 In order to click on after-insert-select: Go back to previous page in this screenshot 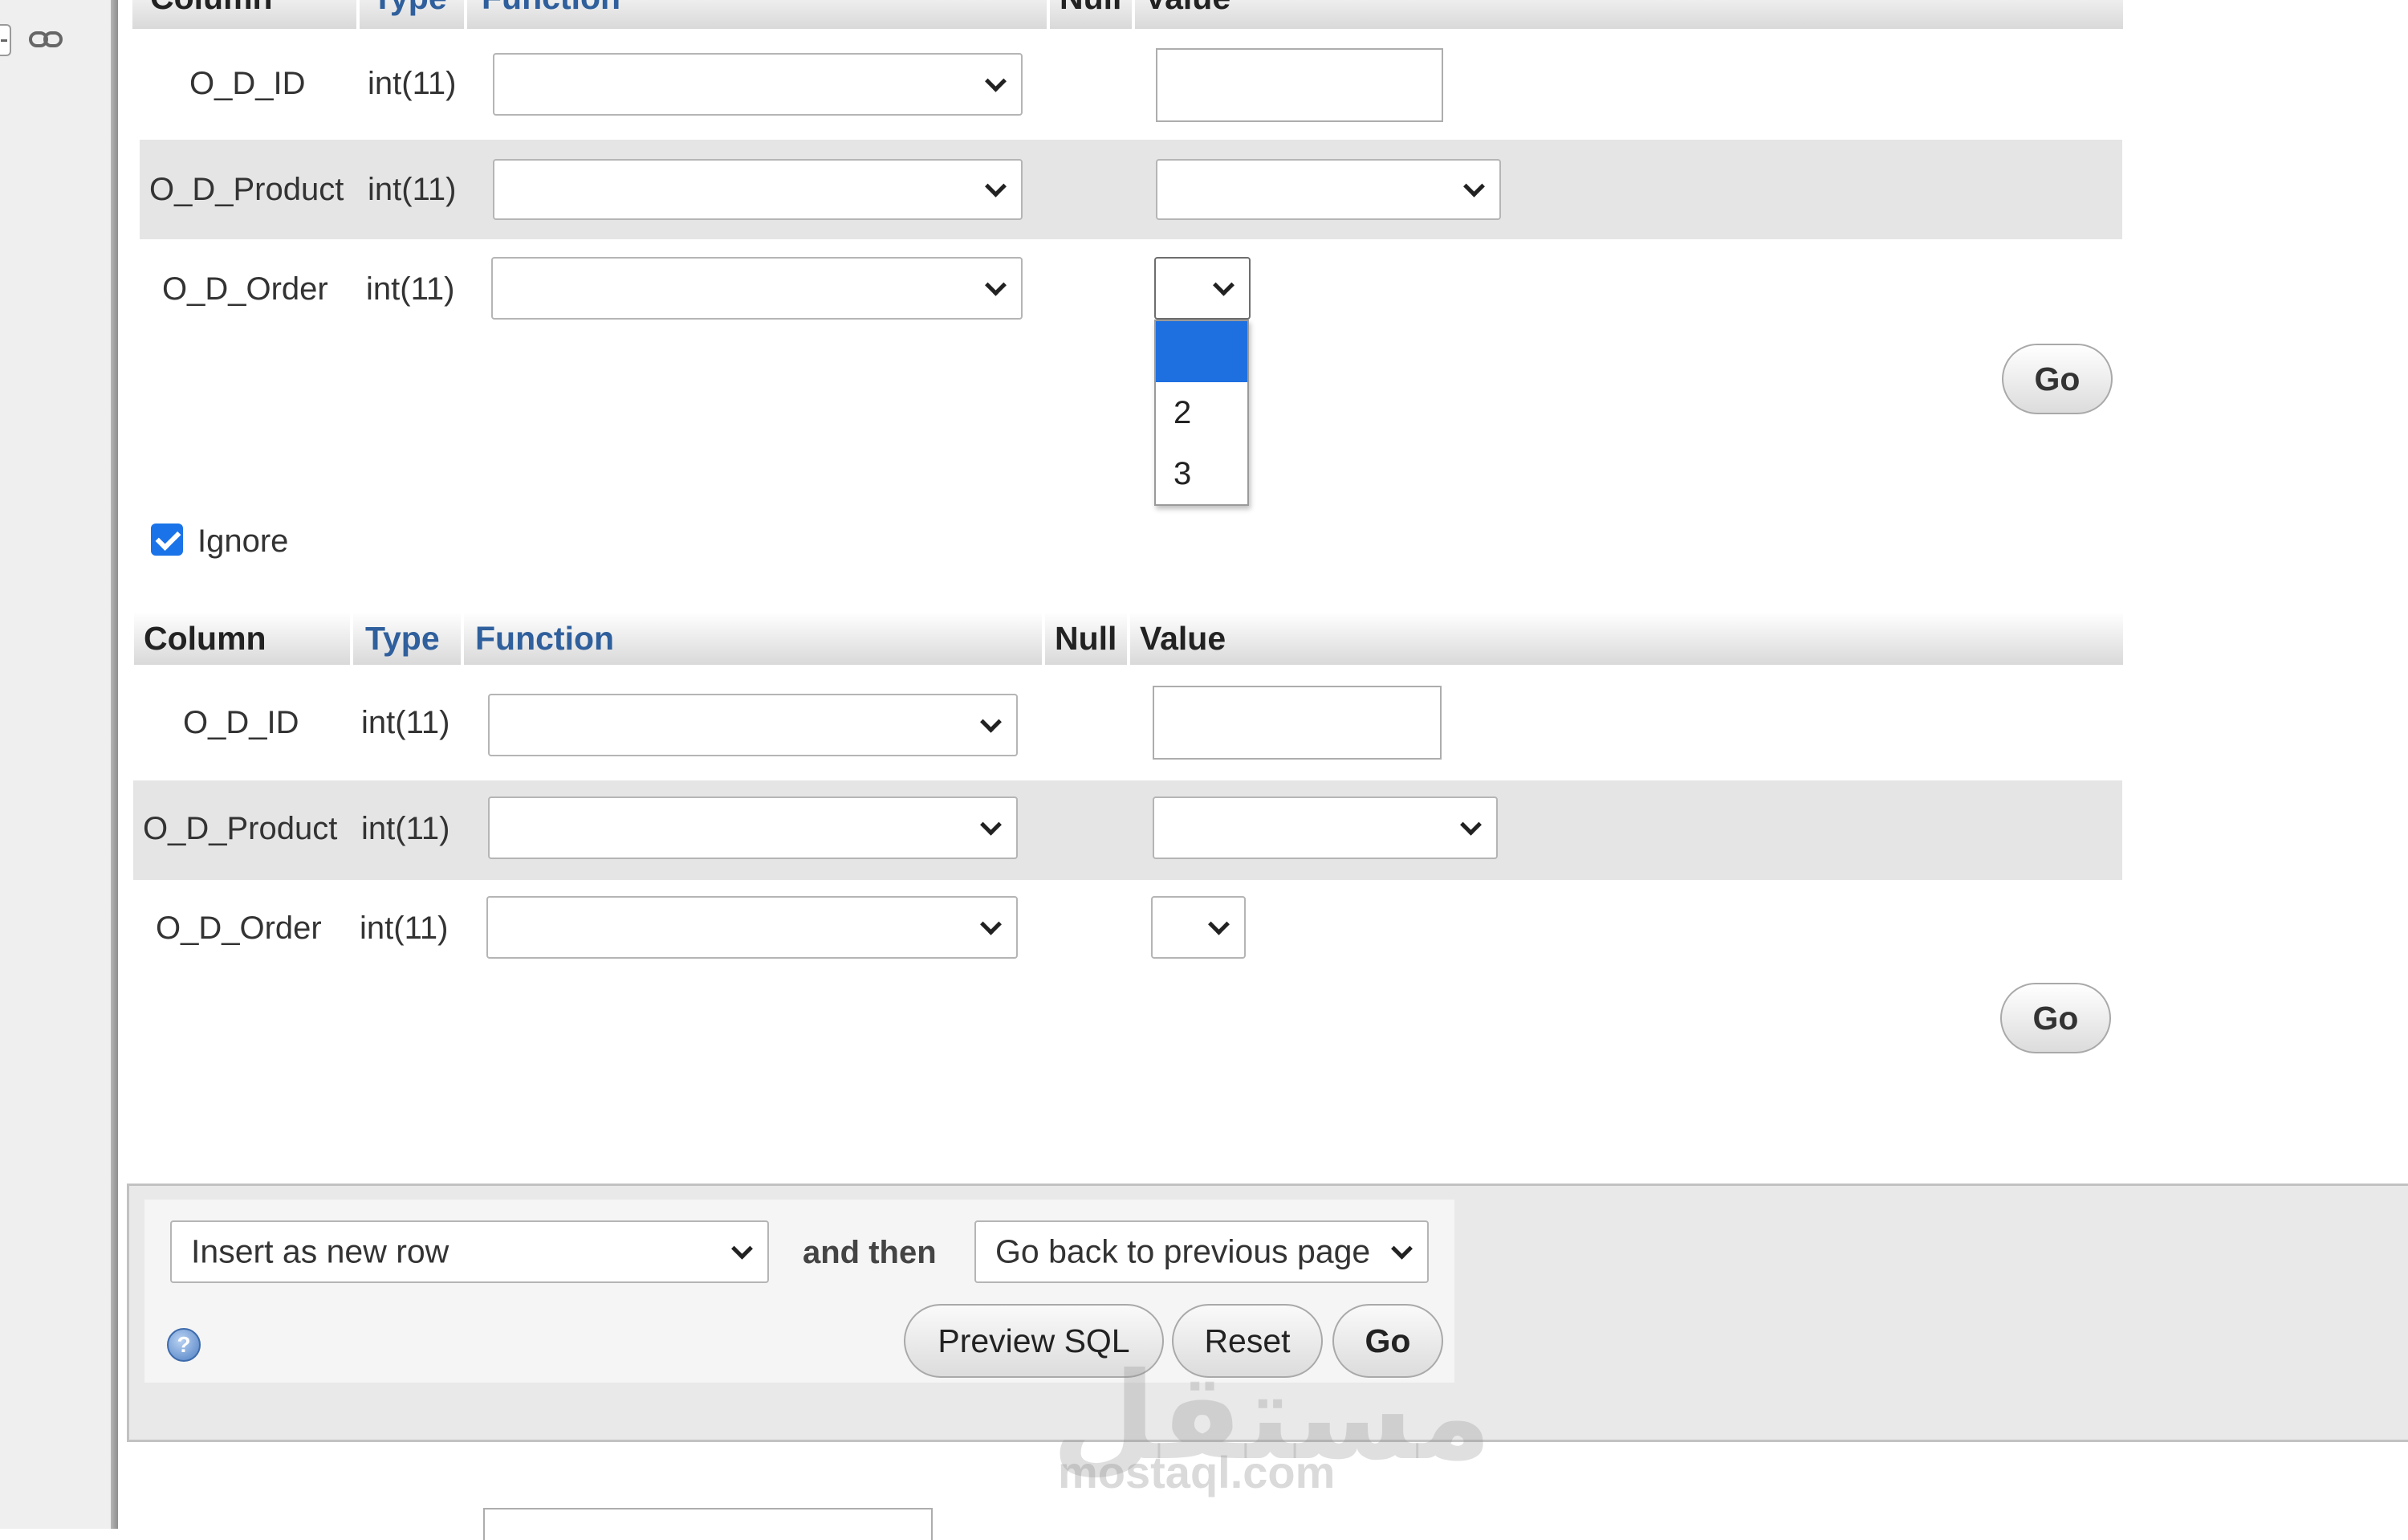, I will do `click(1201, 1251)`.